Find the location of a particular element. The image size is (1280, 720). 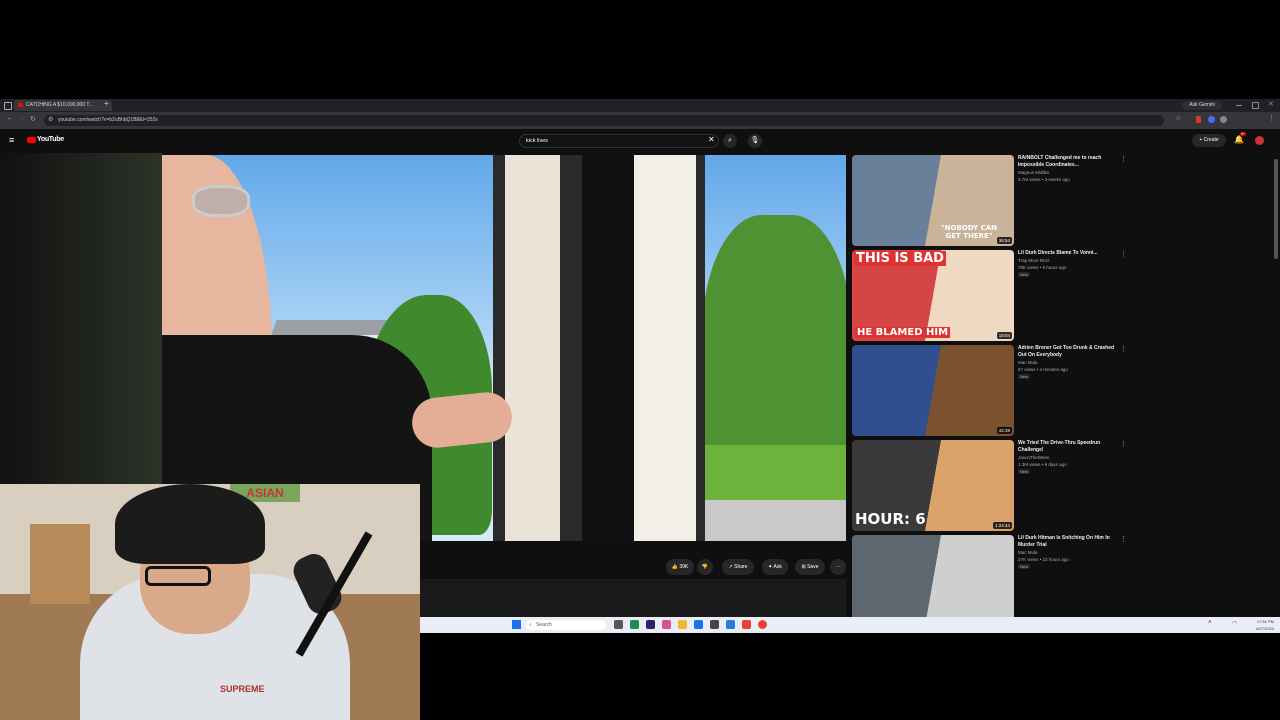

avatar is located at coordinates (1259, 140).